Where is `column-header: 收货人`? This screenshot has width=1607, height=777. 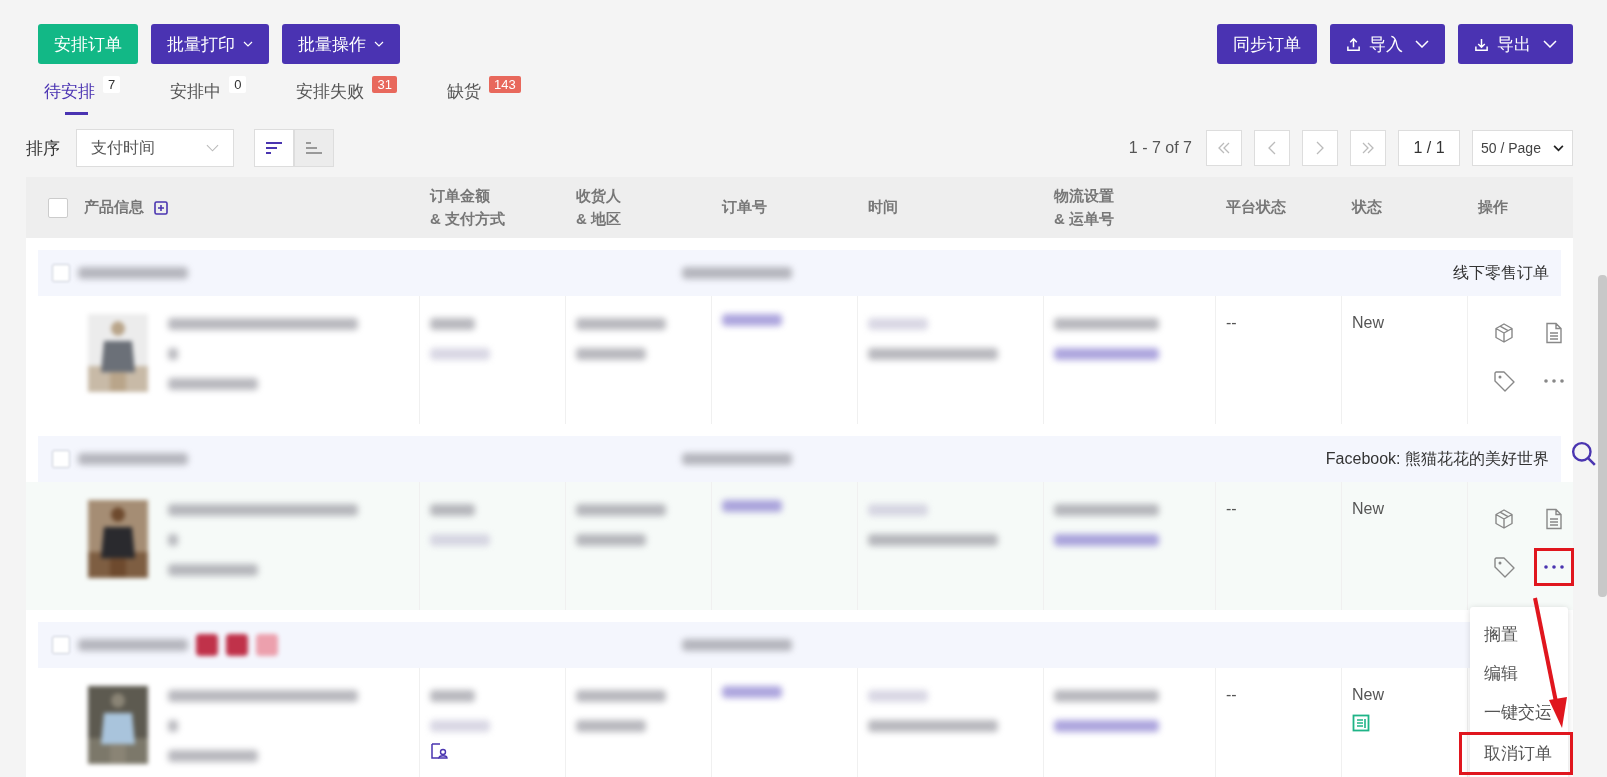 column-header: 收货人 is located at coordinates (598, 196).